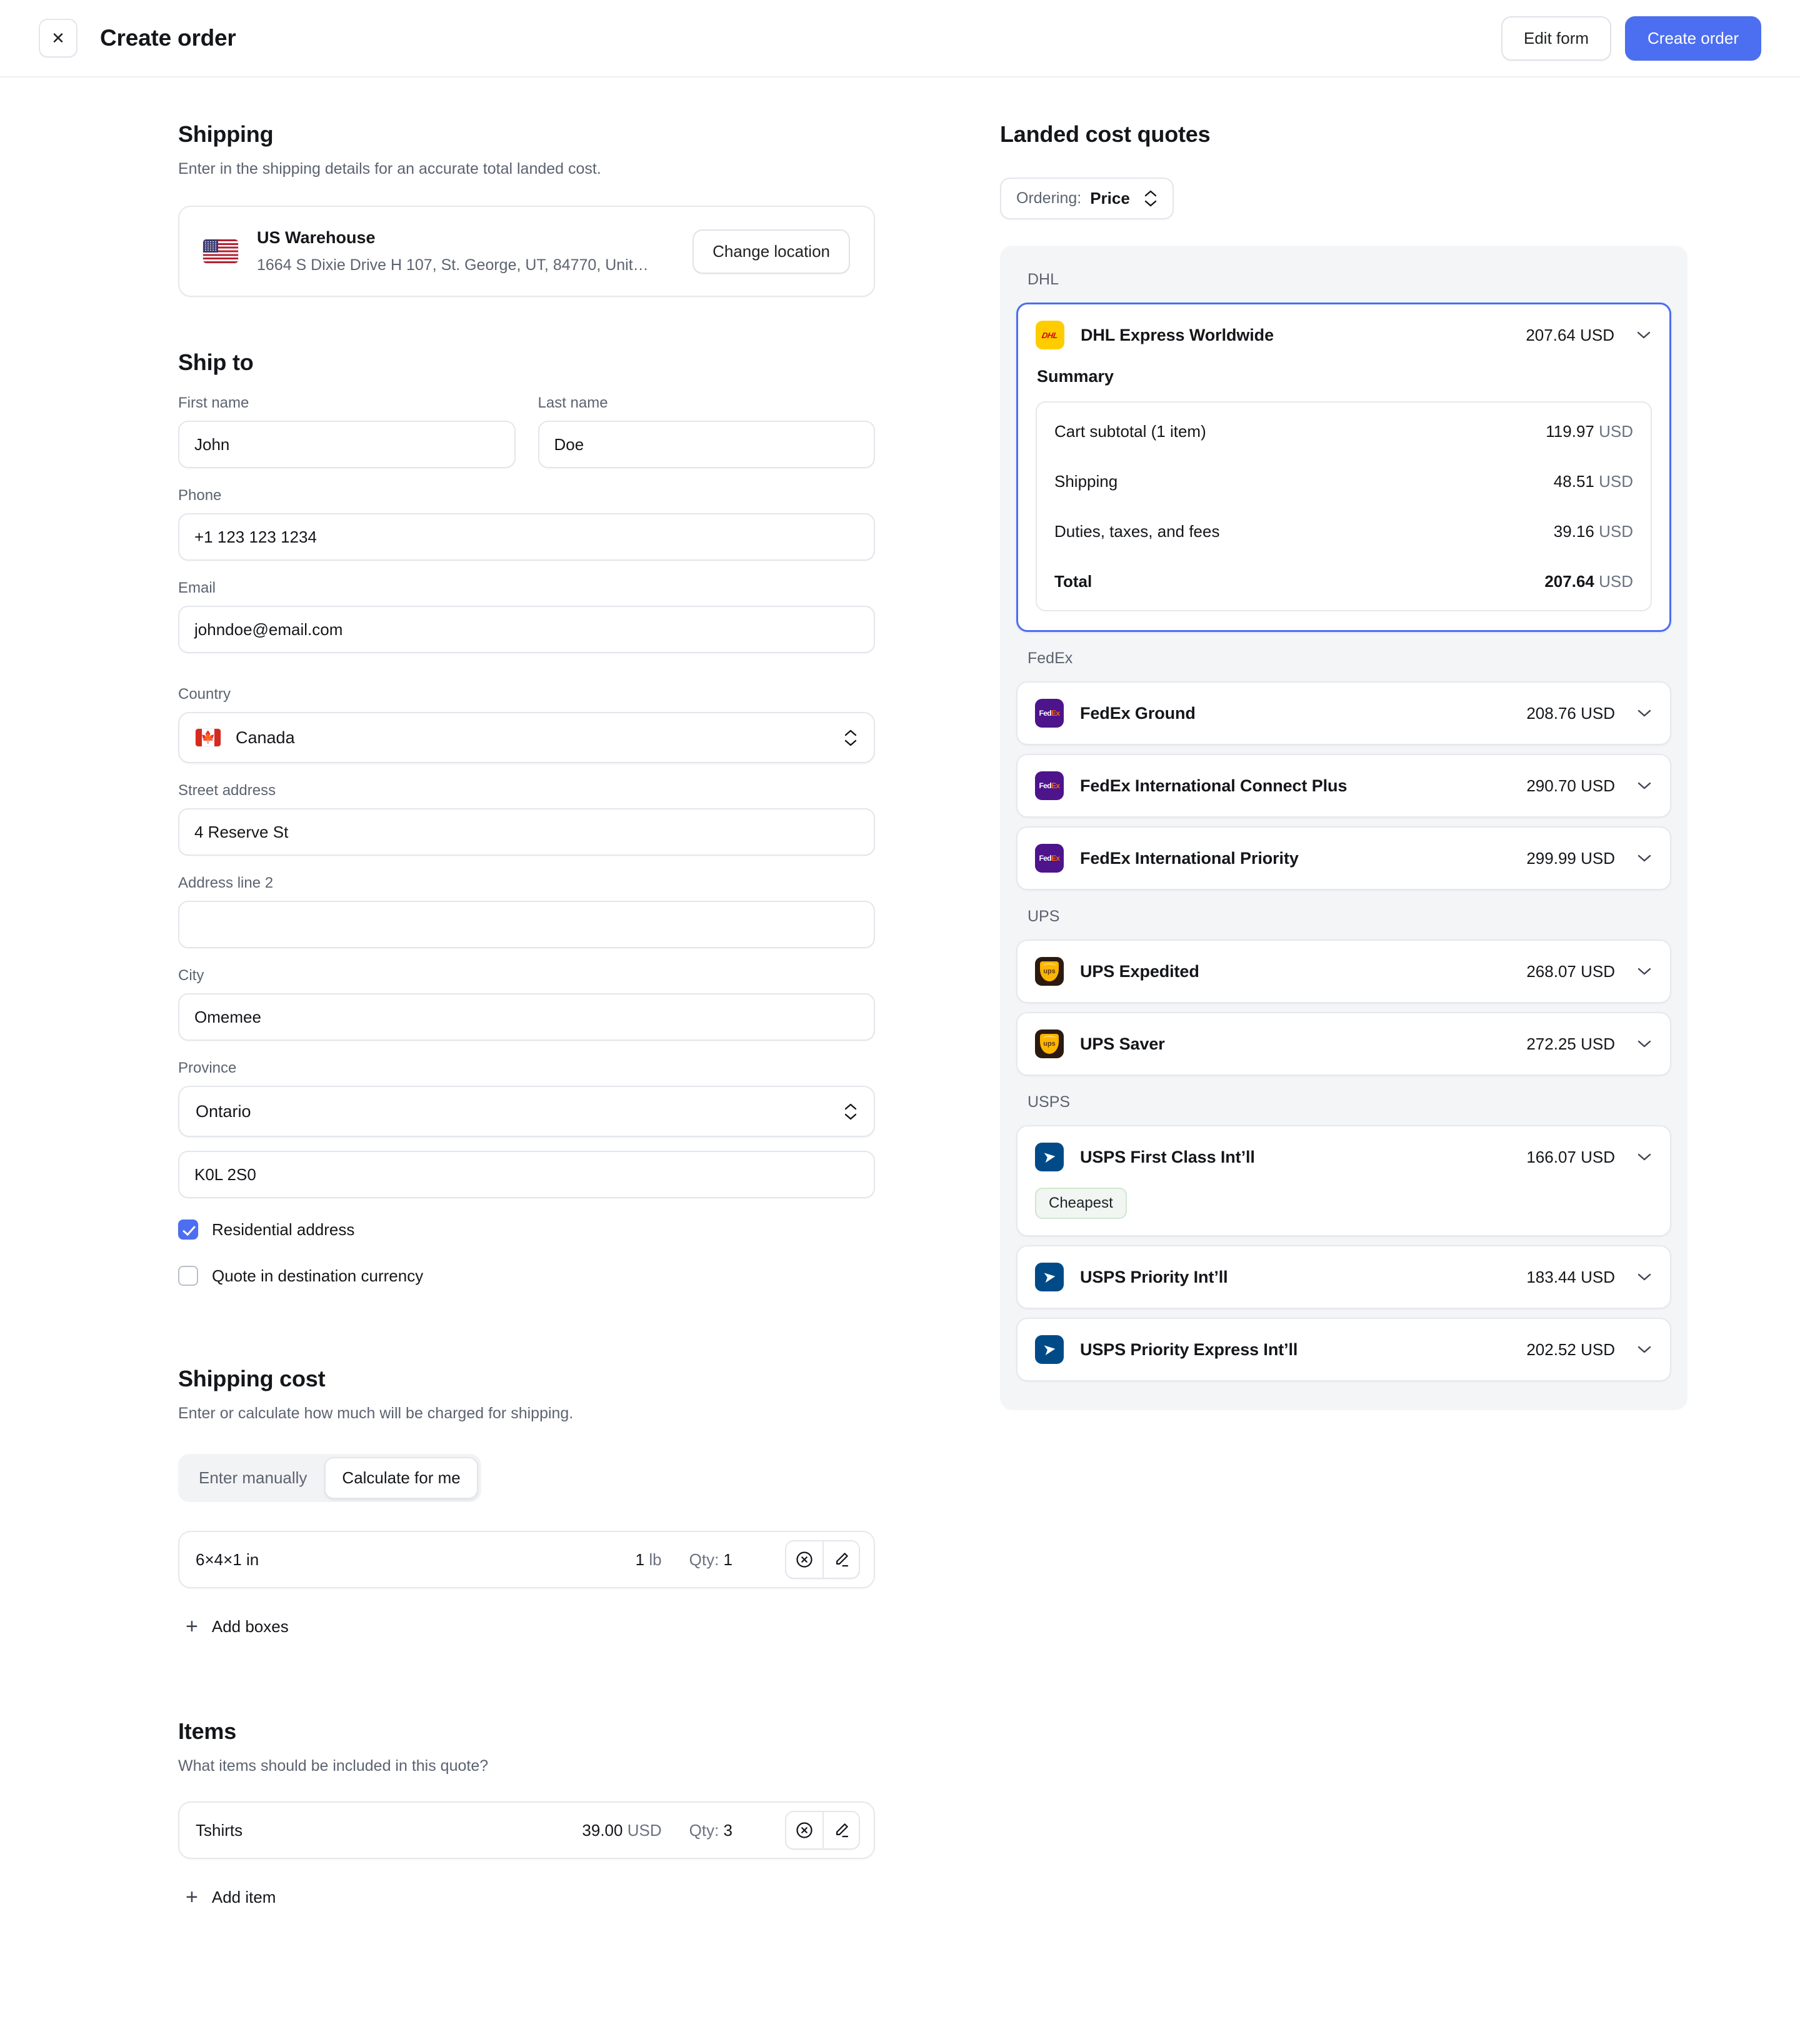  I want to click on quote-card: FedEx FedEx Ground 208.76 USD, so click(1343, 713).